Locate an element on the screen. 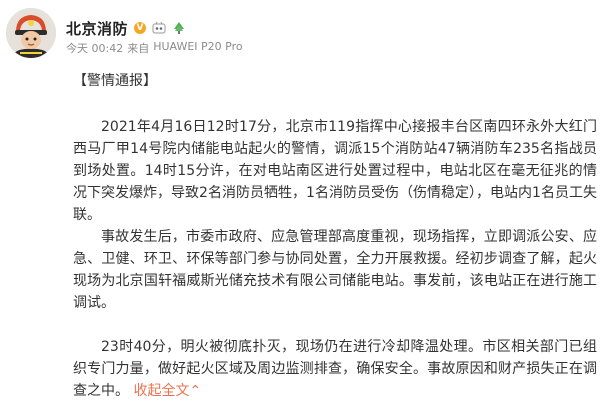 Image resolution: width=600 pixels, height=406 pixels. source-prefix: 来自 is located at coordinates (138, 48).